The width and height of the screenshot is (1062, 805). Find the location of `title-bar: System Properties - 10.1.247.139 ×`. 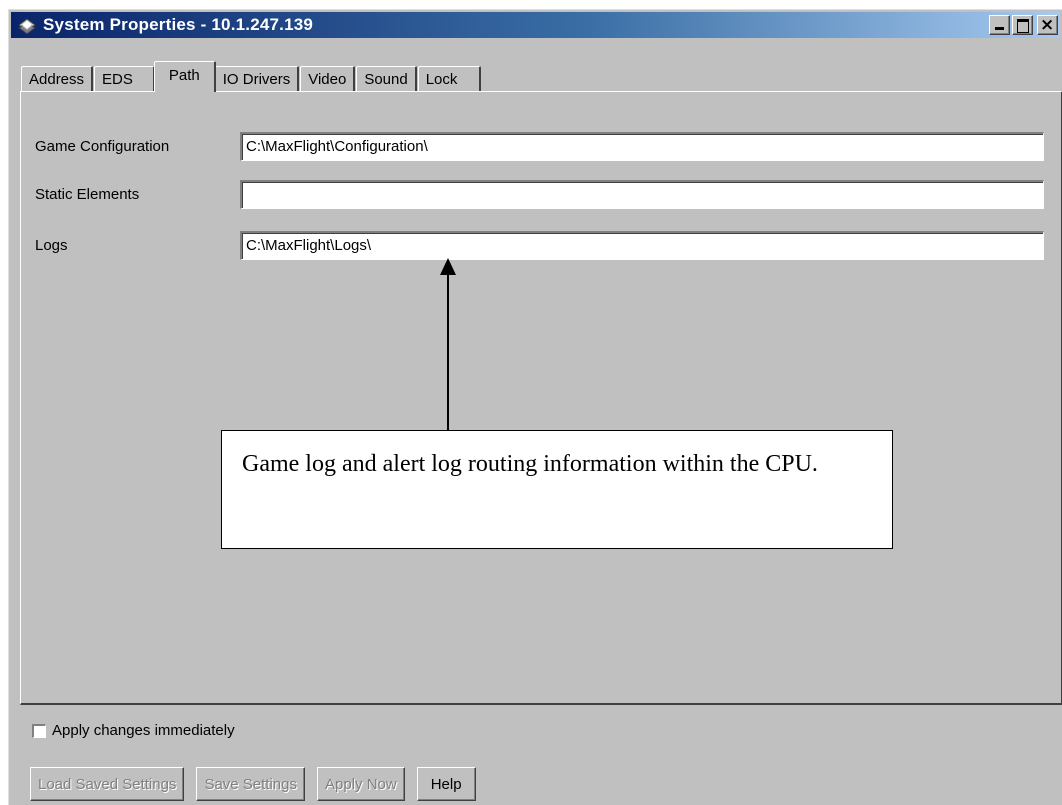

title-bar: System Properties - 10.1.247.139 × is located at coordinates (535, 25).